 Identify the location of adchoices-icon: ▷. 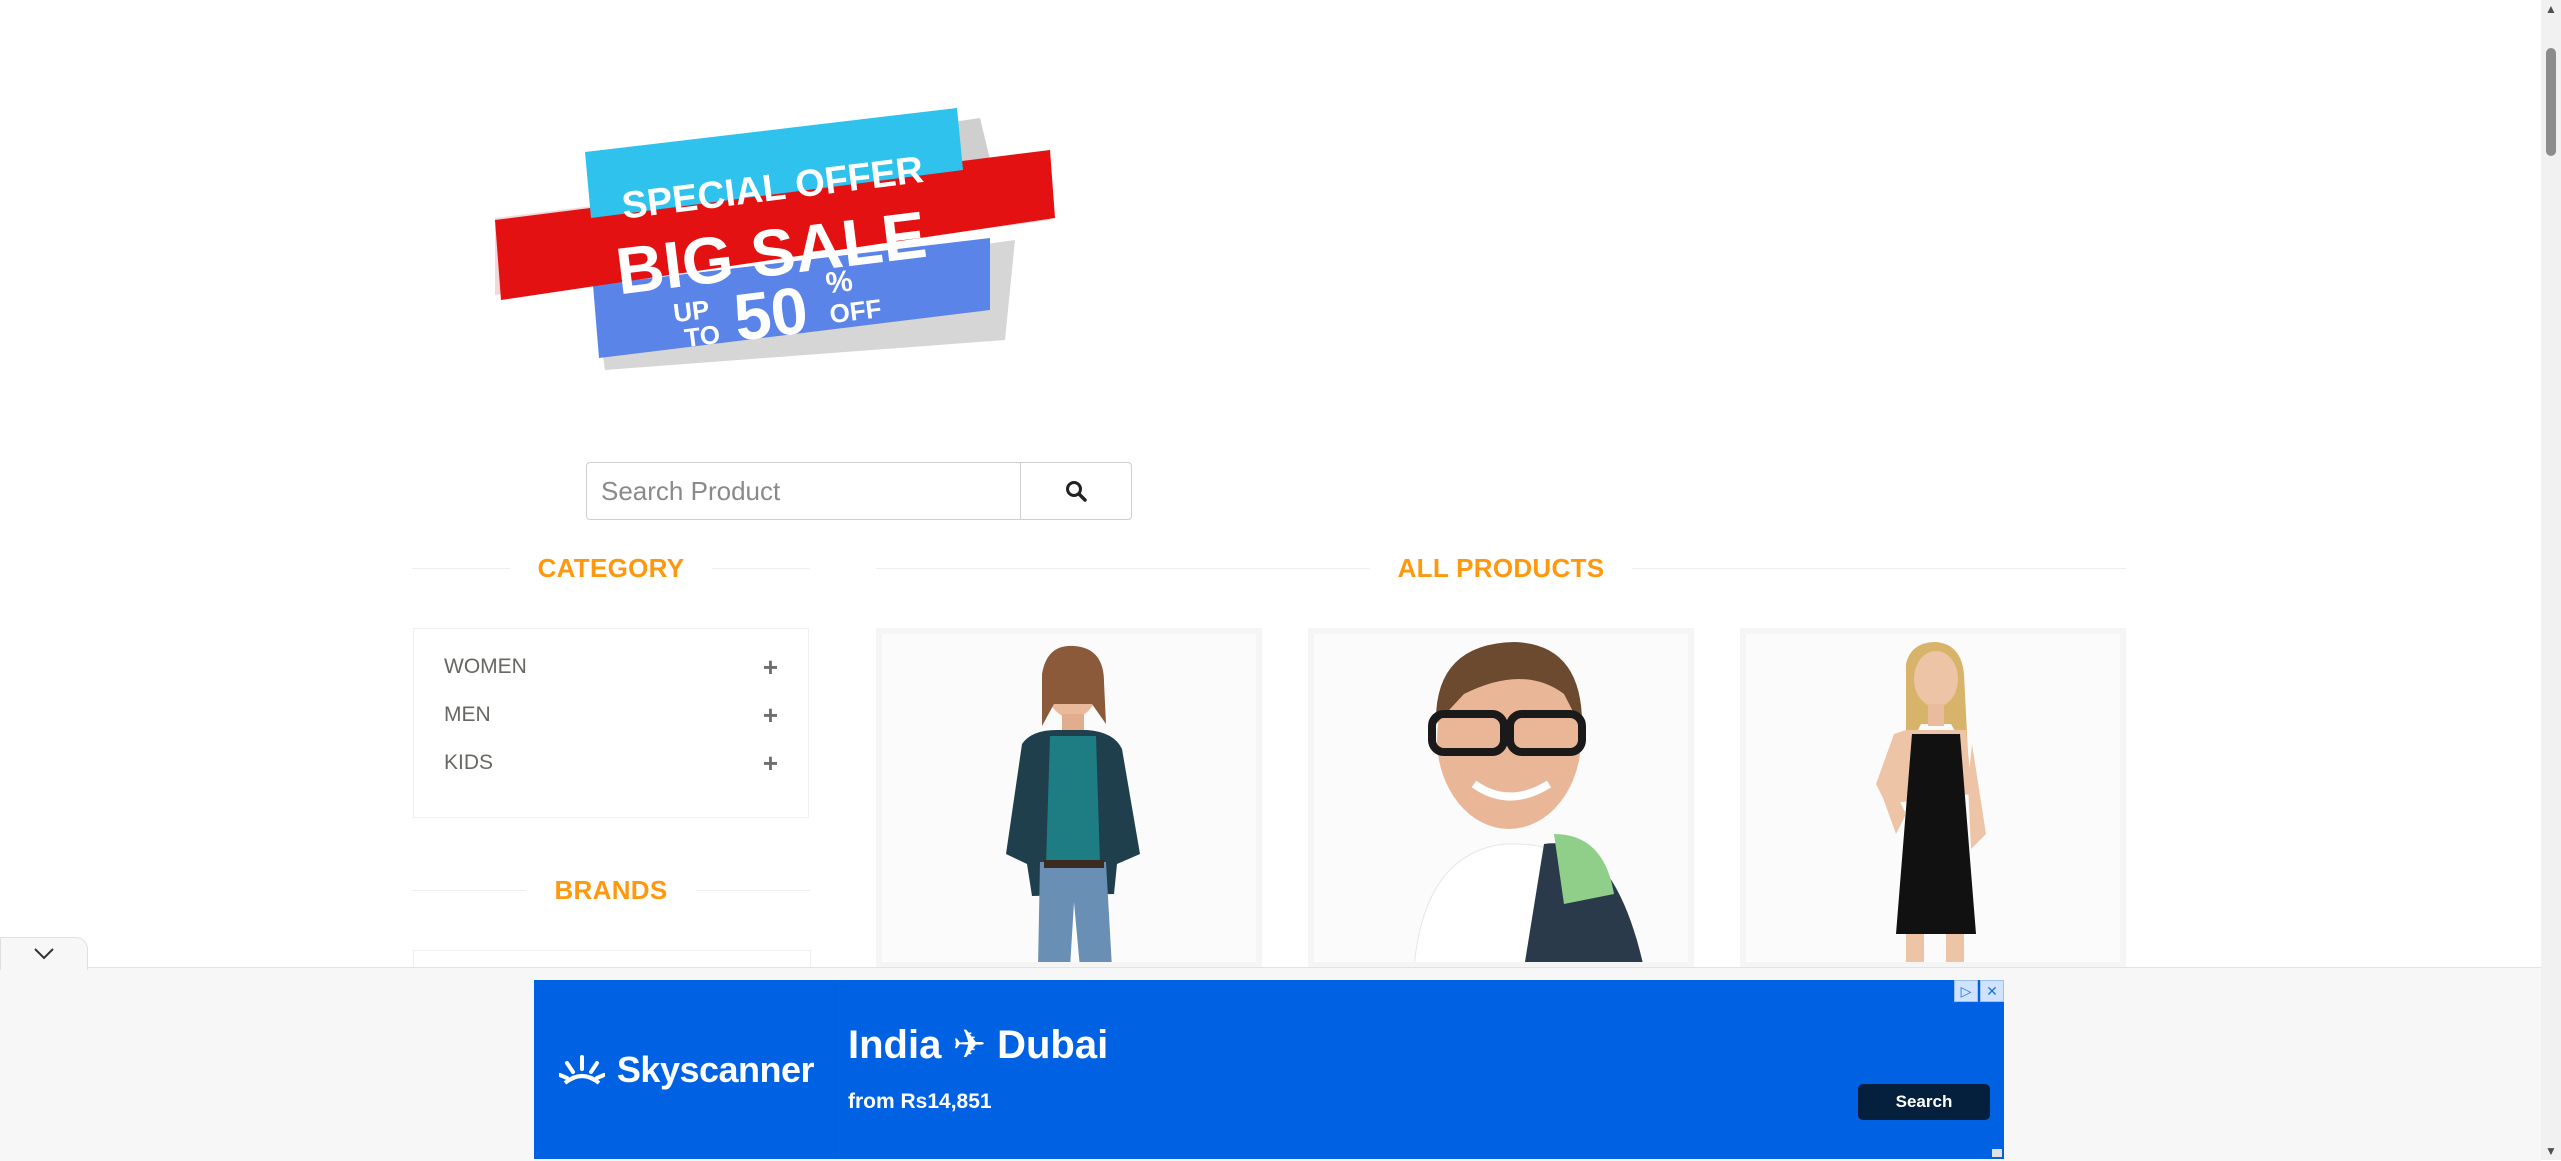
(1966, 991).